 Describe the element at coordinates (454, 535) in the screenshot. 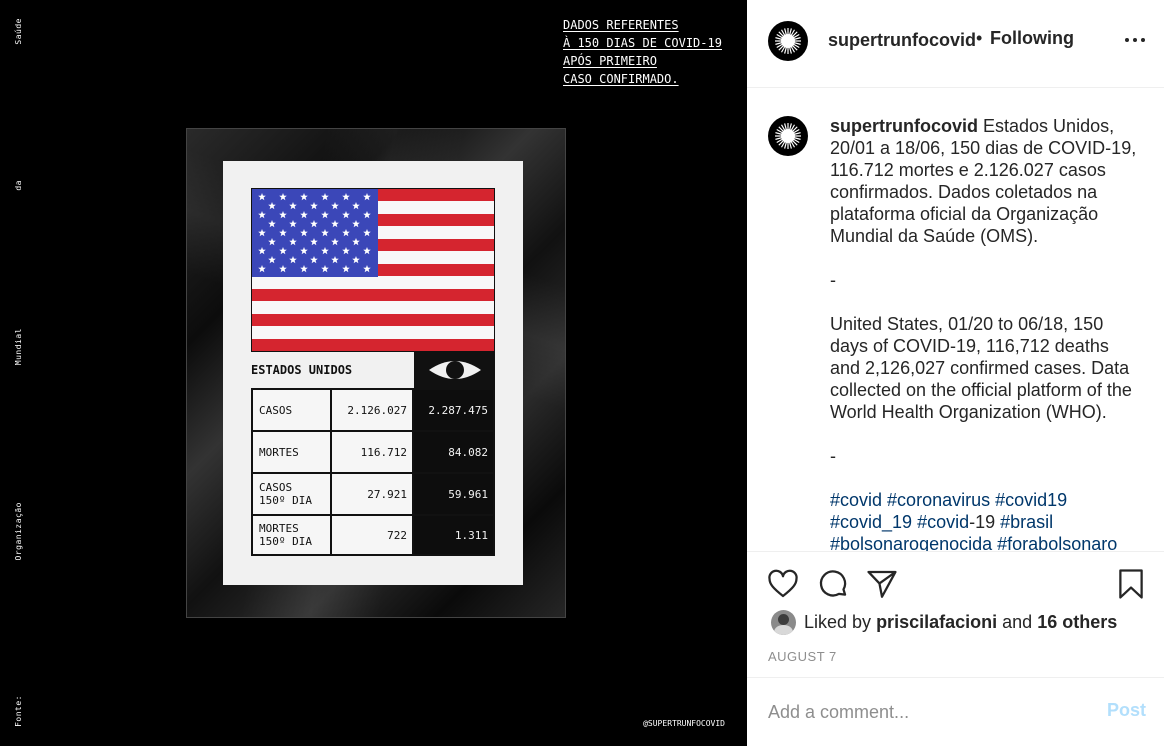

I see `row-compare: 1.311` at that location.